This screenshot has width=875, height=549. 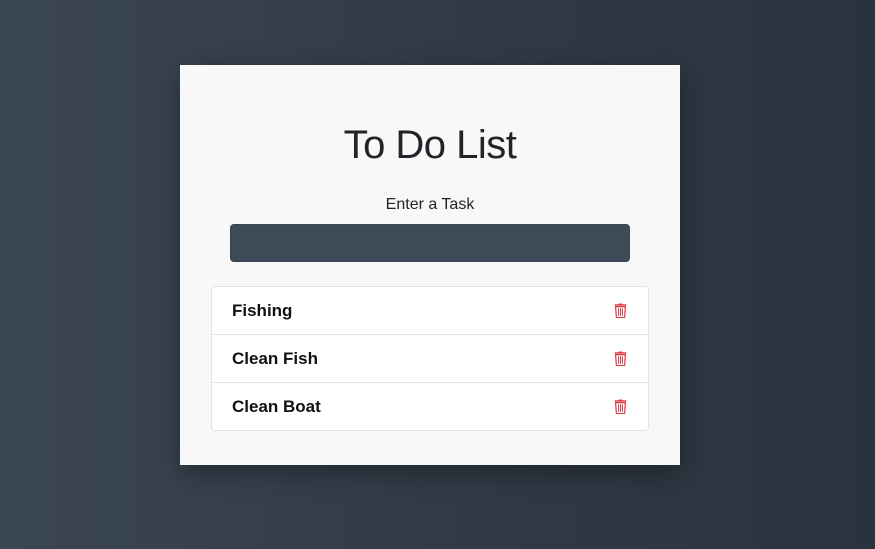 I want to click on task-label: Clean Boat, so click(x=276, y=406).